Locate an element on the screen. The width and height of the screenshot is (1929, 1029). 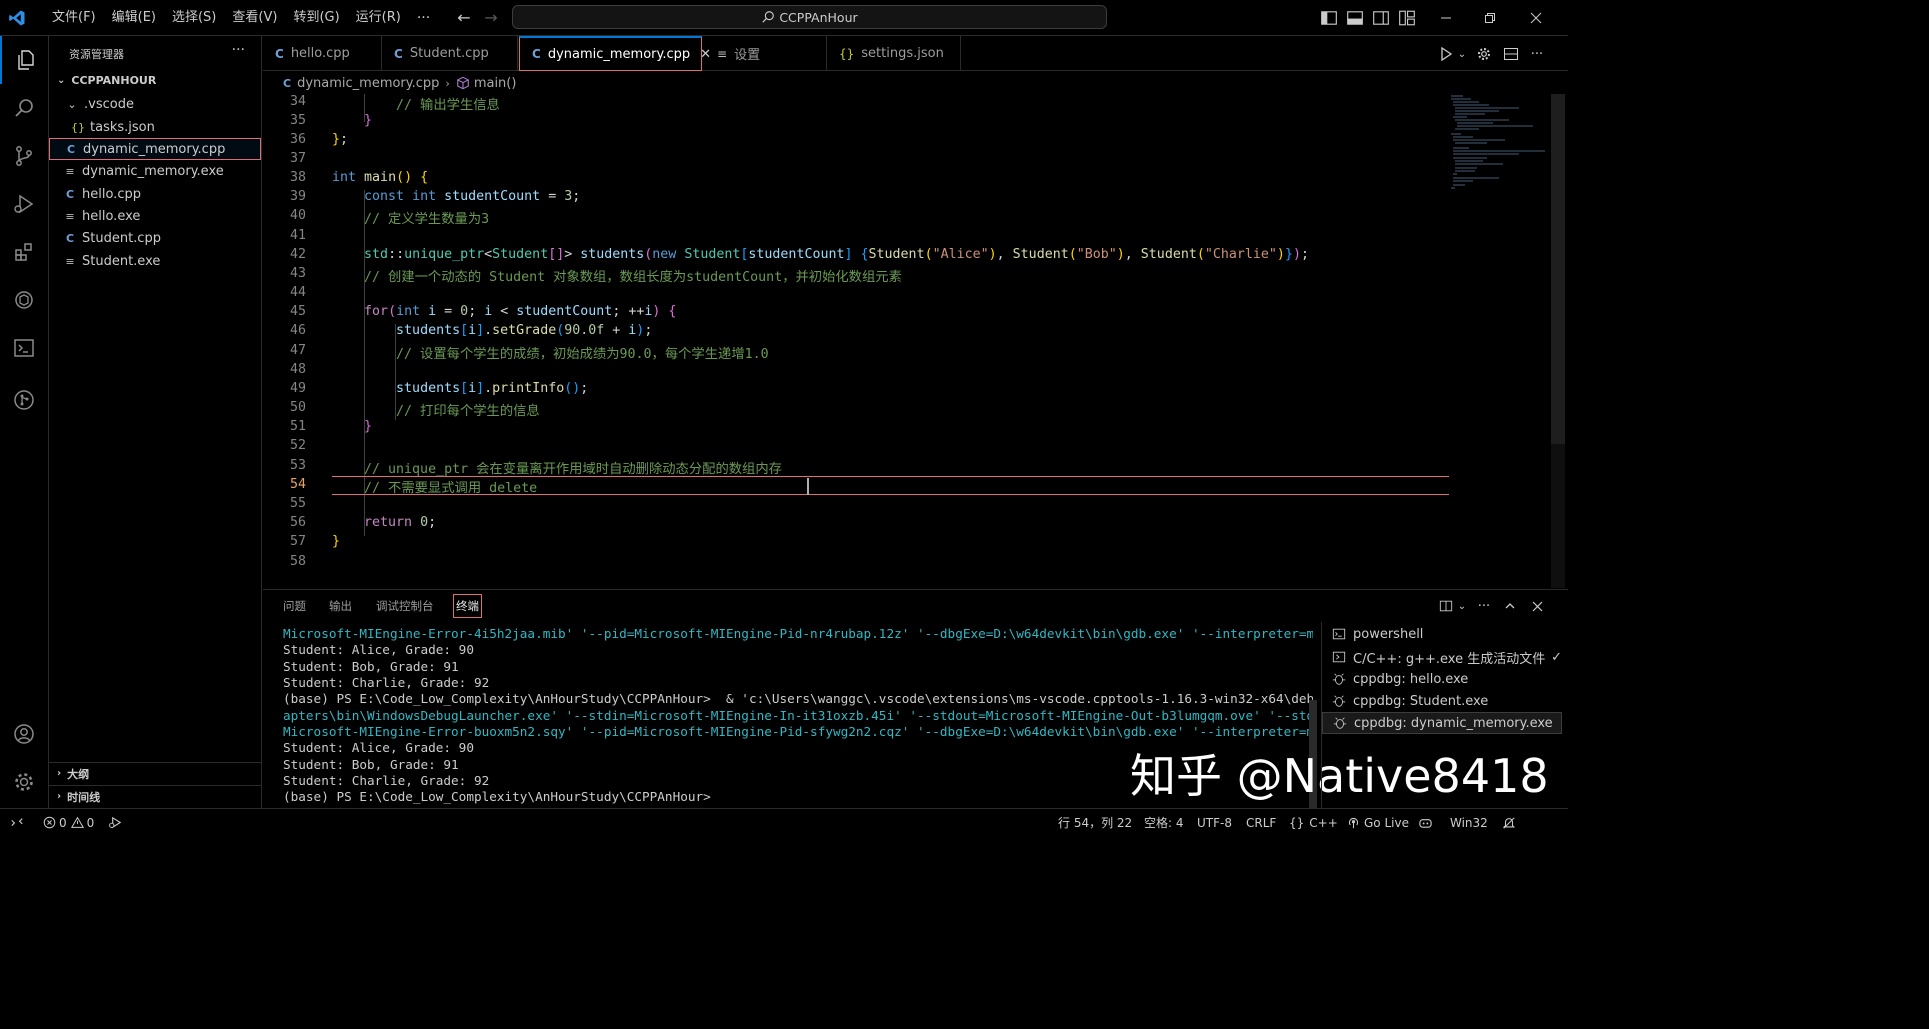
debug-launch-icon is located at coordinates (115, 822).